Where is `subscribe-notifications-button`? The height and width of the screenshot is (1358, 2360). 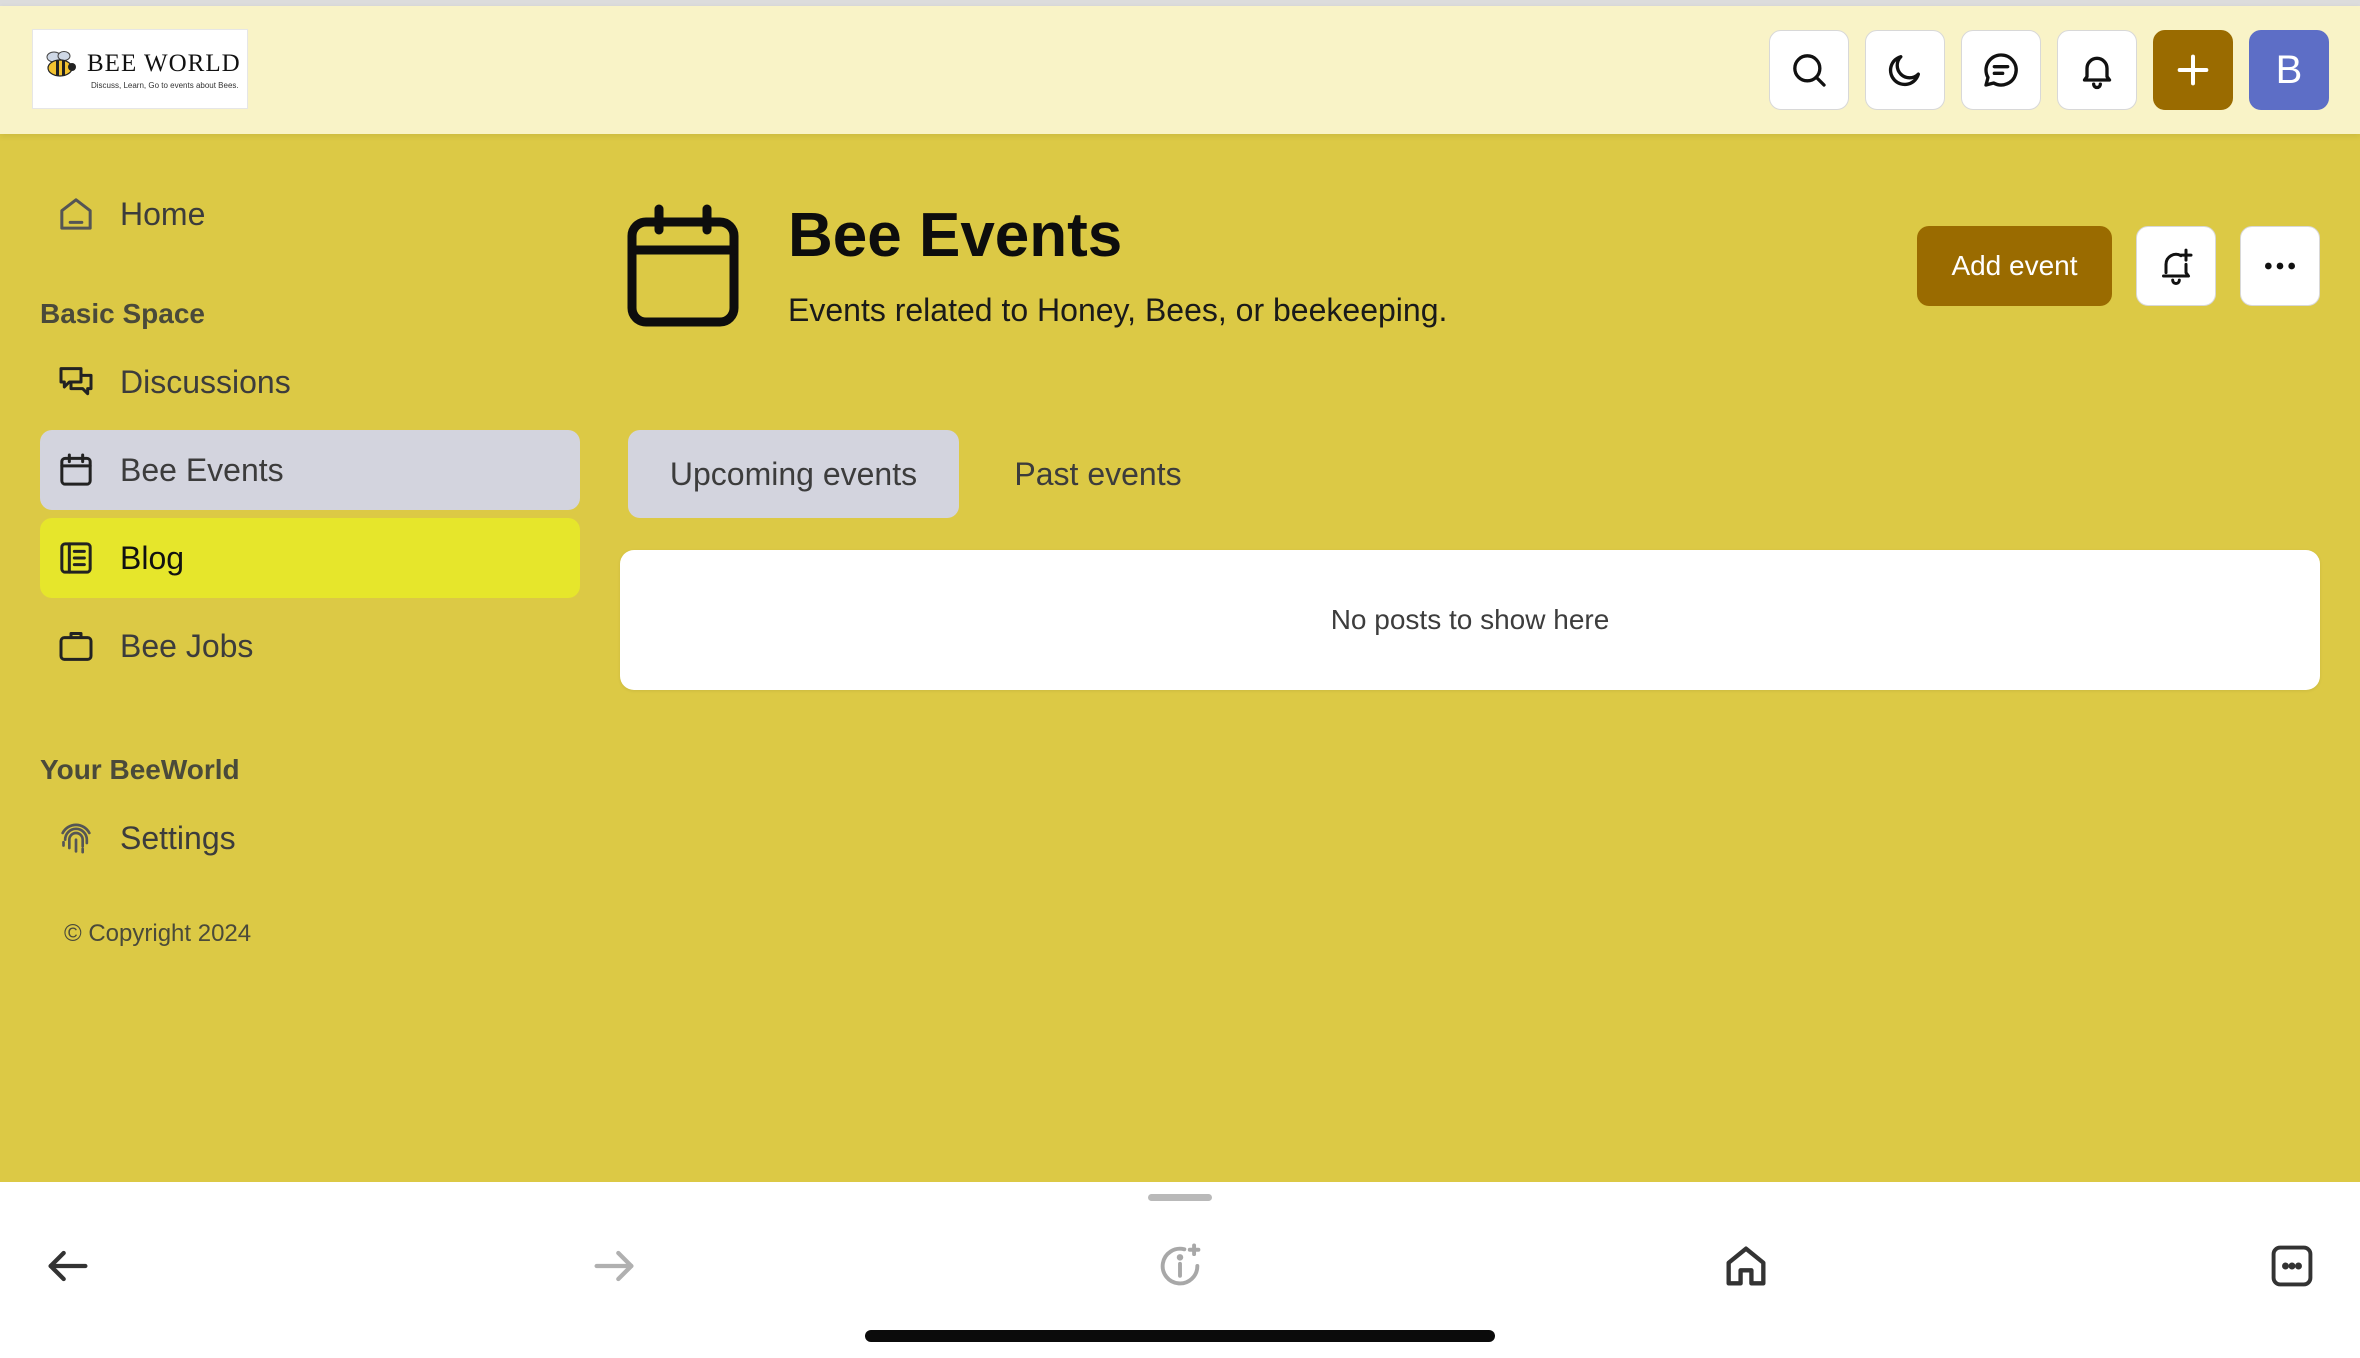 subscribe-notifications-button is located at coordinates (2176, 266).